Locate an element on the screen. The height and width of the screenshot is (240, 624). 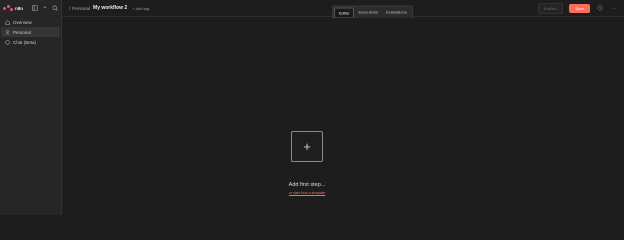
chat-icon is located at coordinates (7, 42).